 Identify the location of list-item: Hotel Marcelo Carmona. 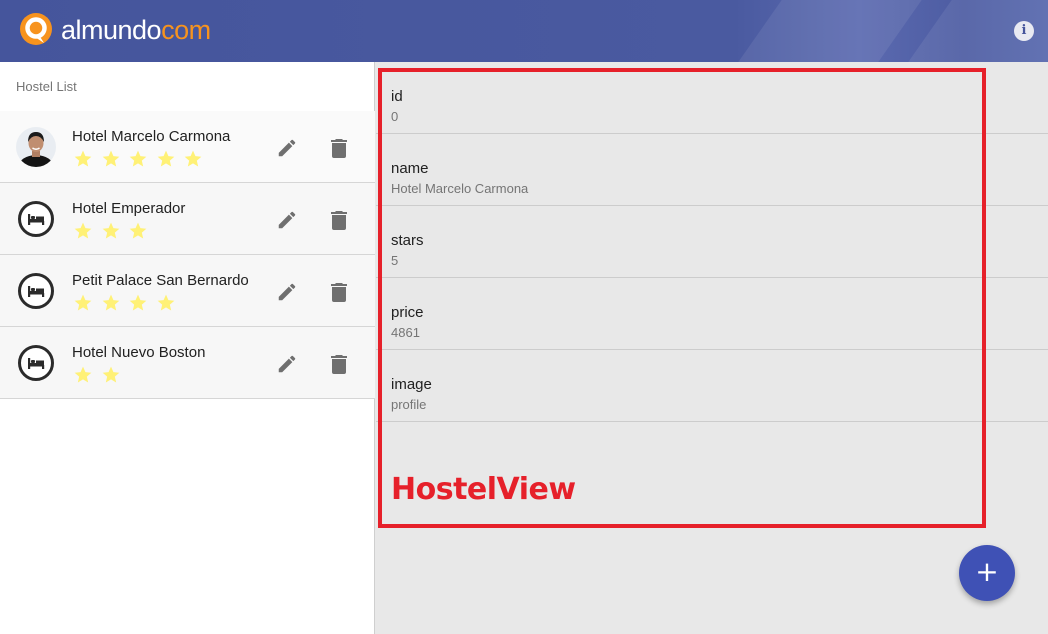
(187, 147).